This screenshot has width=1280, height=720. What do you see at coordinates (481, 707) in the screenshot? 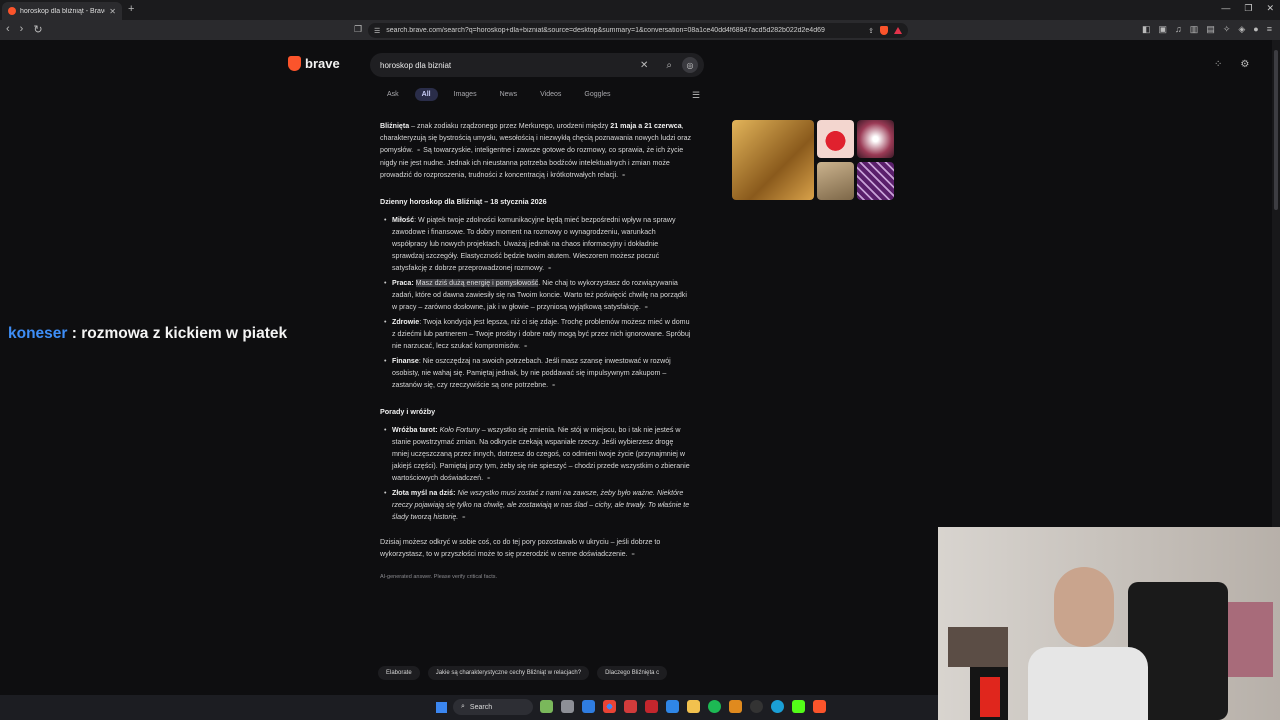
I see `taskbar-search-label: Search` at bounding box center [481, 707].